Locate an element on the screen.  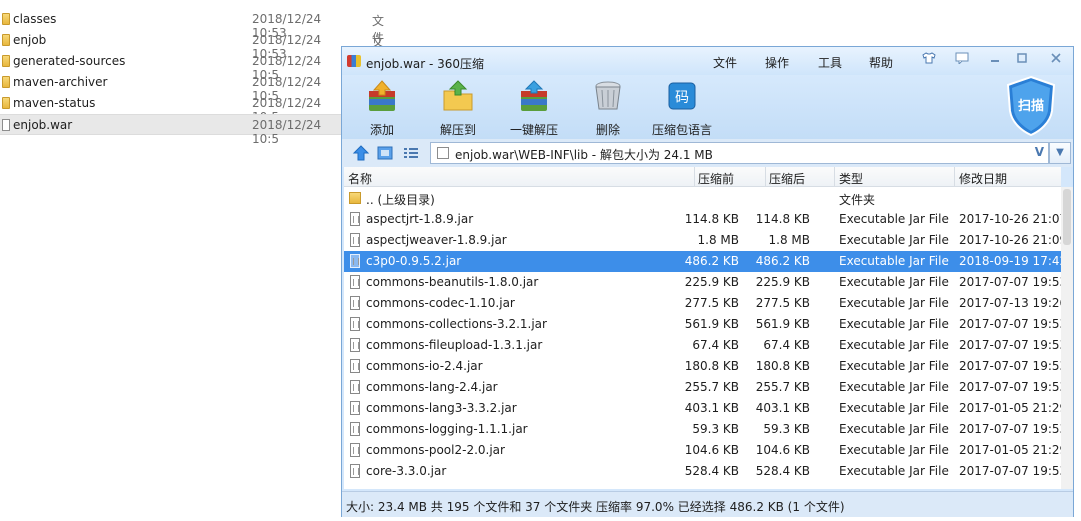
add-button: 添加 is located at coordinates (382, 108).